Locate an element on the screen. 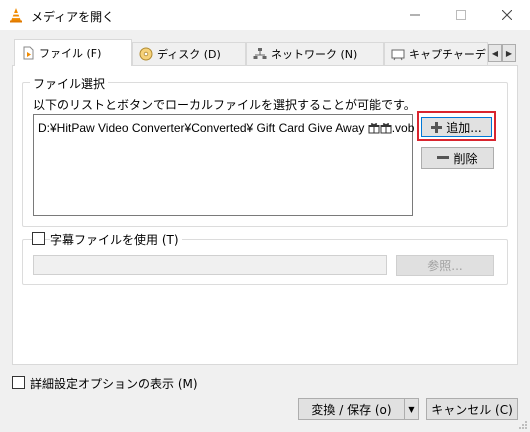 Image resolution: width=530 pixels, height=432 pixels. tab-disc: ディスク (D) is located at coordinates (189, 53).